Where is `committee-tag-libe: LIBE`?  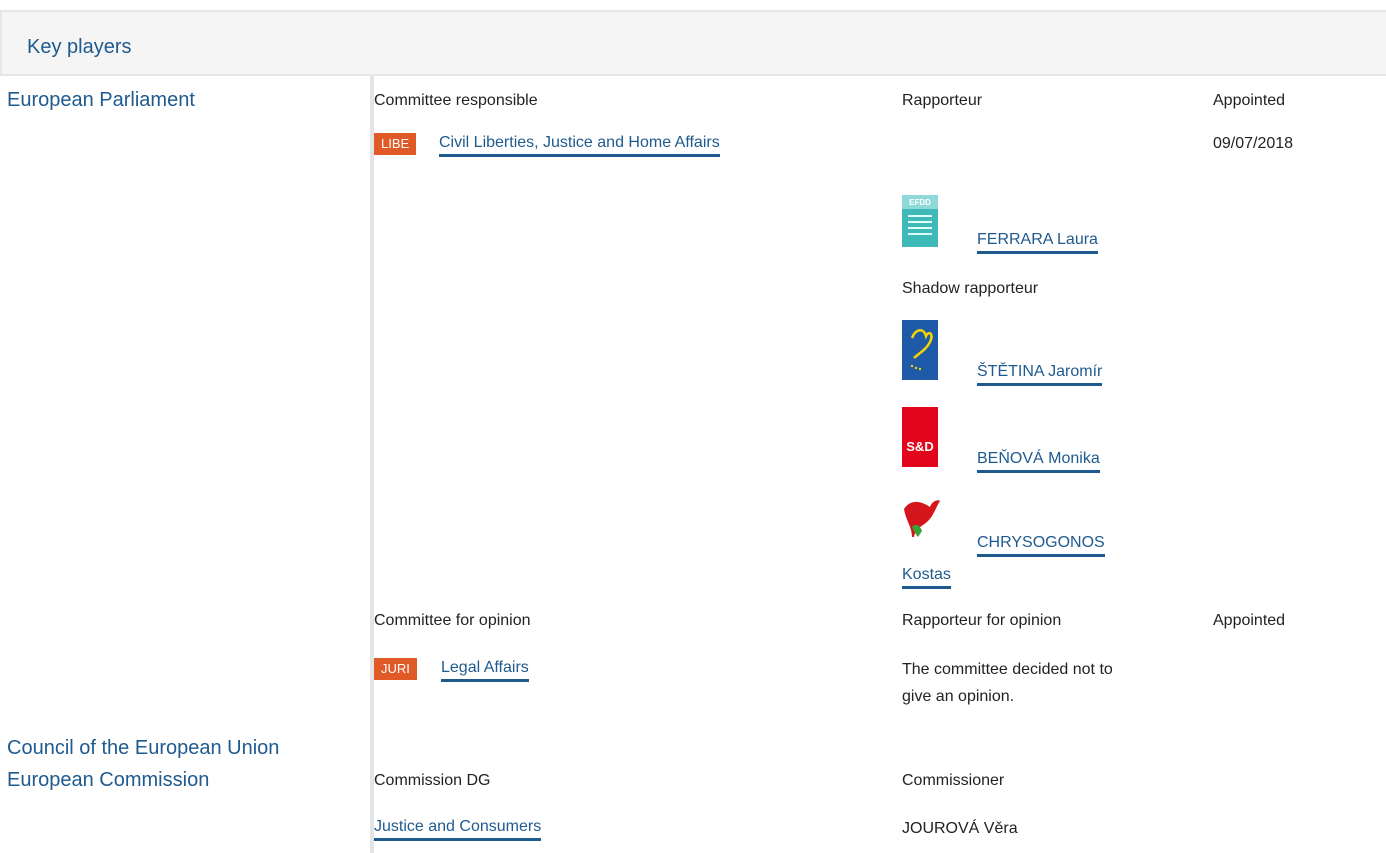 committee-tag-libe: LIBE is located at coordinates (395, 144).